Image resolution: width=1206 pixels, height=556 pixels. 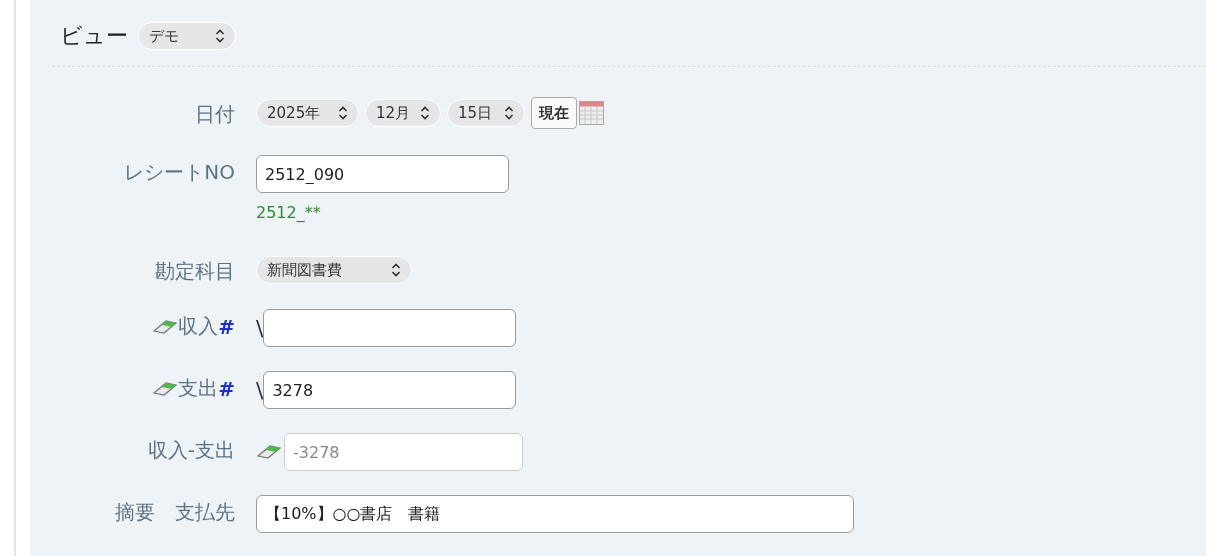 I want to click on field-label: レシートNO, so click(x=179, y=172).